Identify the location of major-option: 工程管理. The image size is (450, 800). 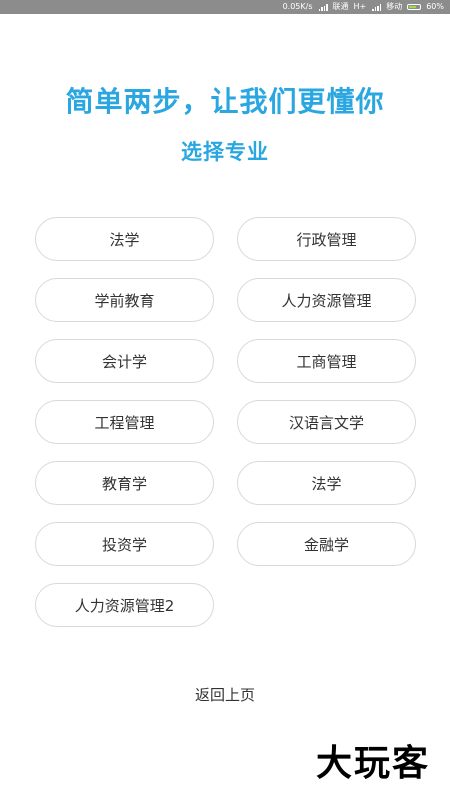
(124, 422).